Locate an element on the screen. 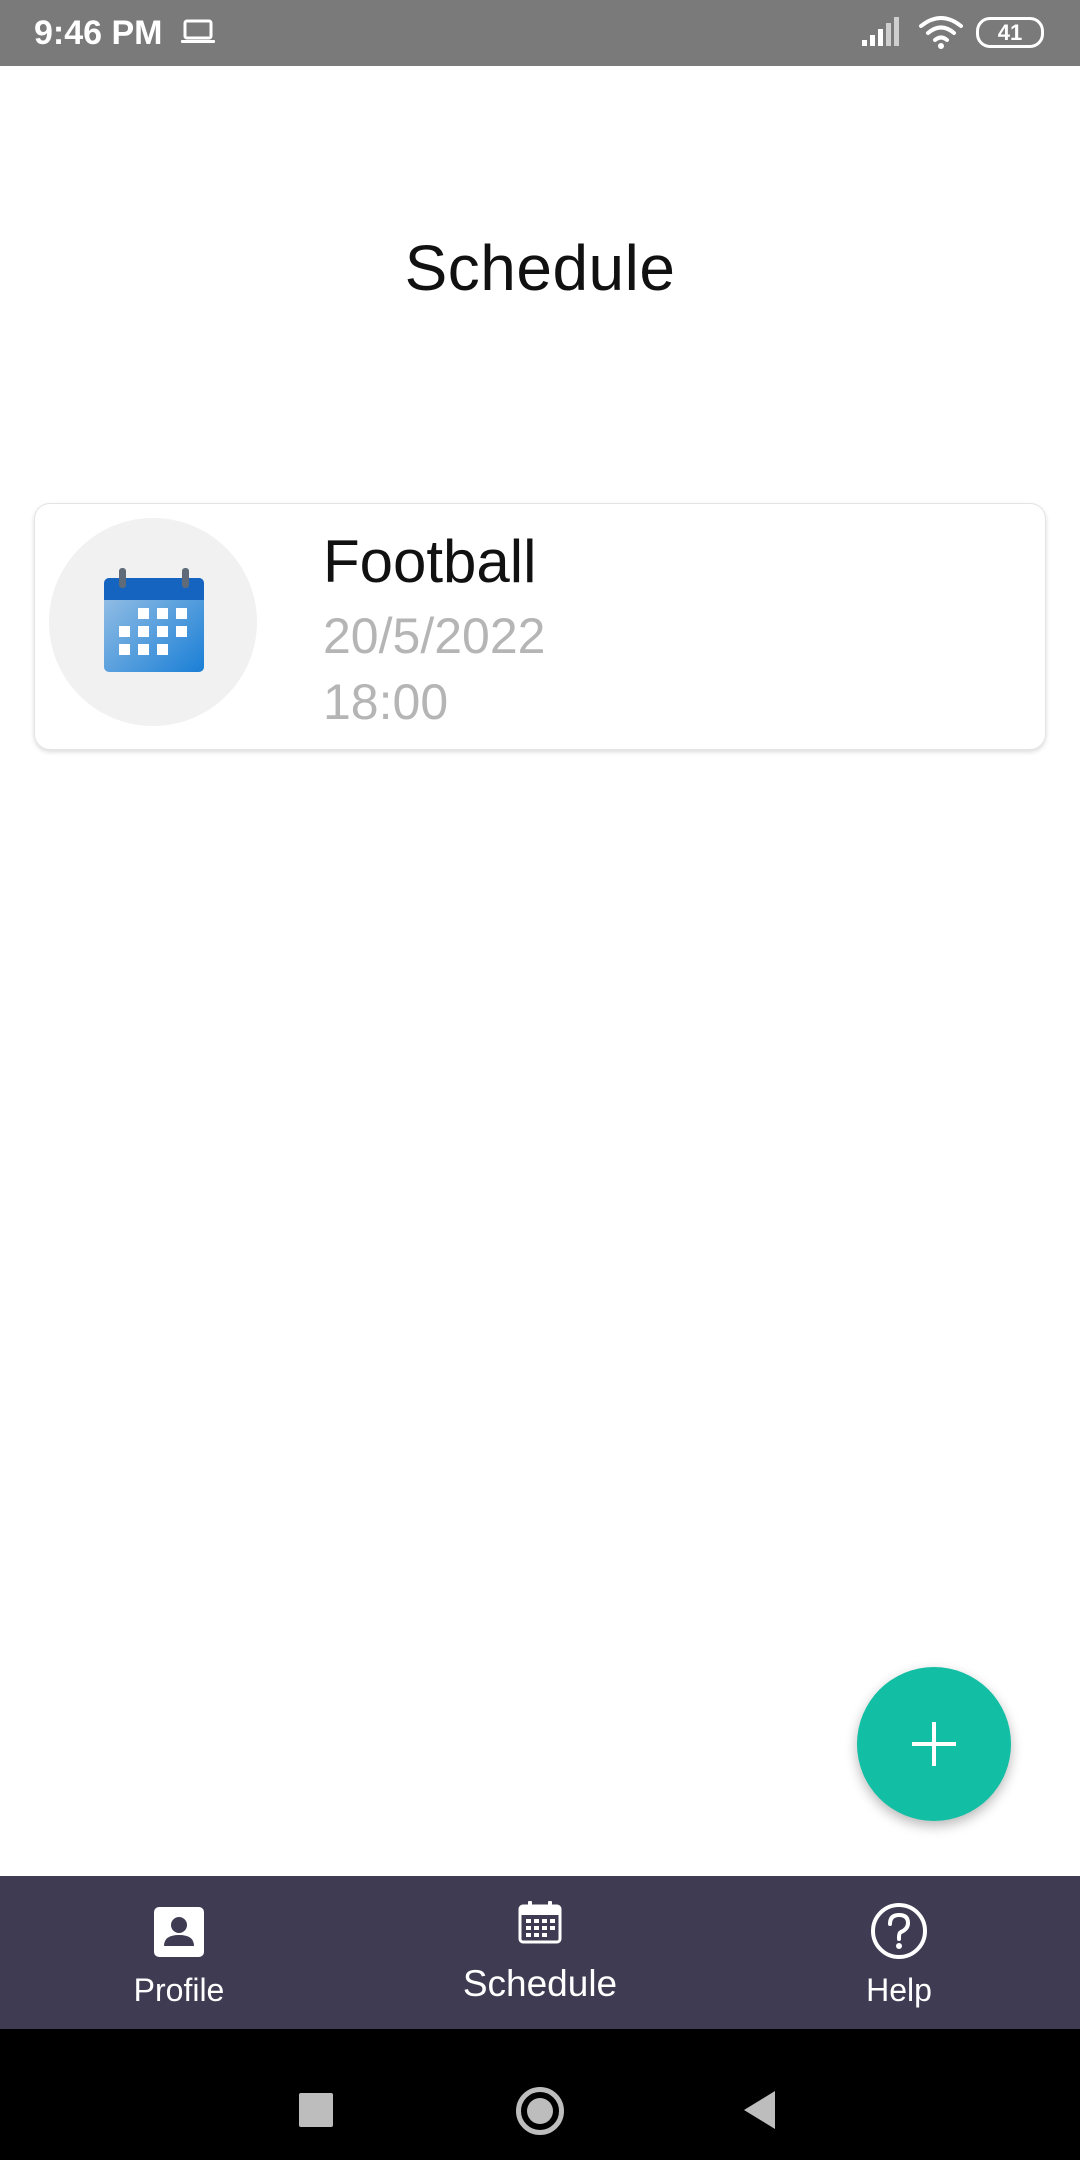 This screenshot has width=1080, height=2160. plus-icon is located at coordinates (934, 1744).